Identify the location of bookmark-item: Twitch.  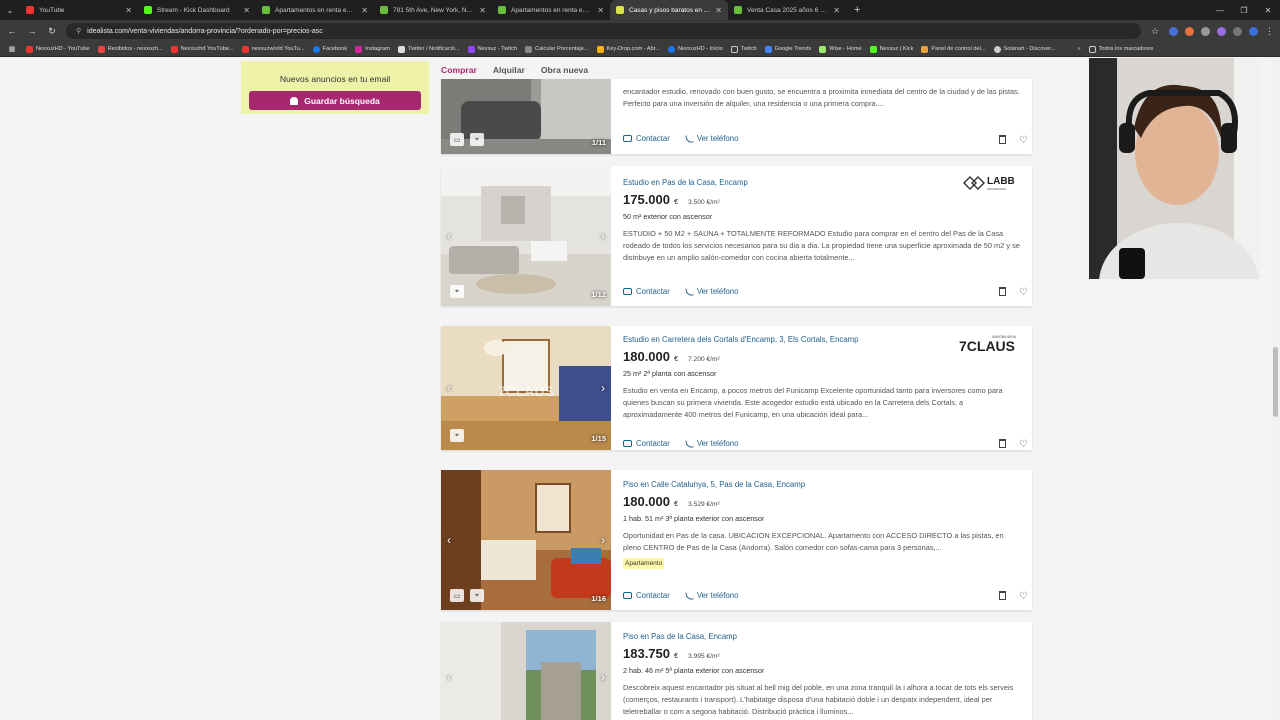
(743, 49).